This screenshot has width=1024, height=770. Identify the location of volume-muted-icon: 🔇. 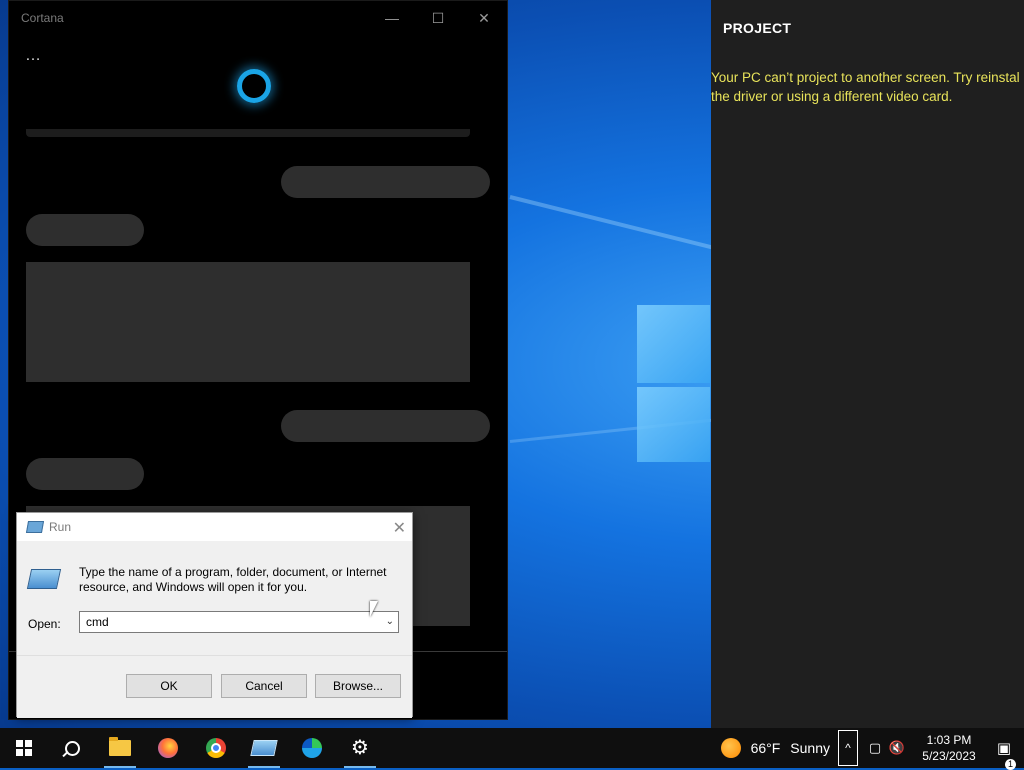
(897, 748).